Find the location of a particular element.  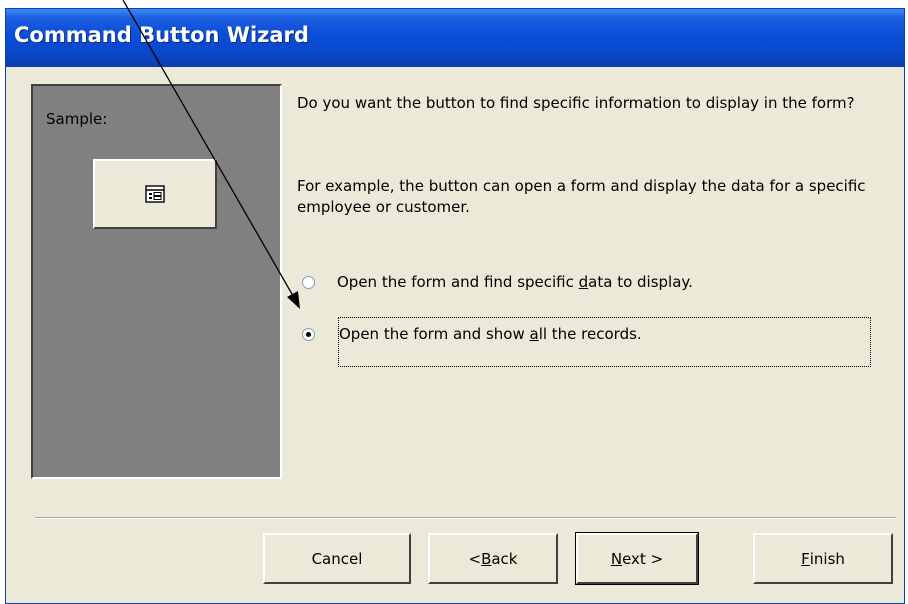

option-show-all-records: Open the form and show all the records. is located at coordinates (472, 334).